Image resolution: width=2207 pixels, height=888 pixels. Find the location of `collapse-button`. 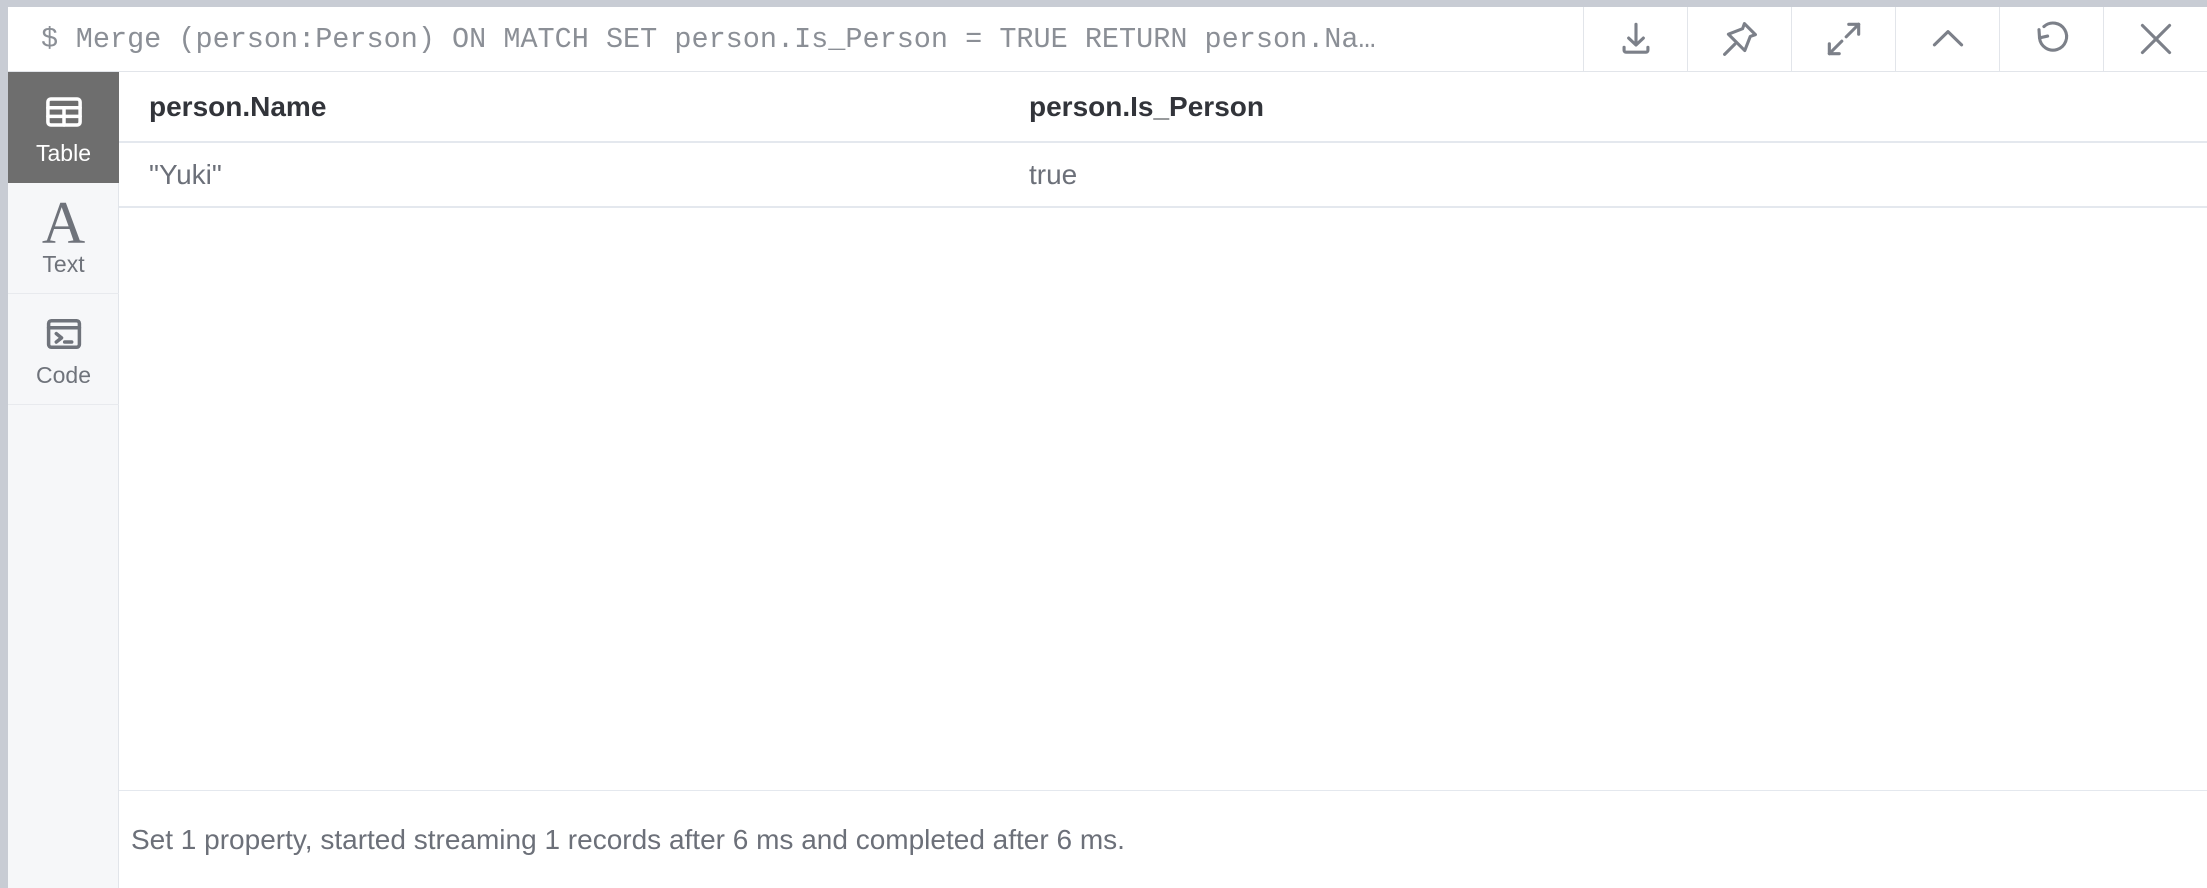

collapse-button is located at coordinates (1947, 39).